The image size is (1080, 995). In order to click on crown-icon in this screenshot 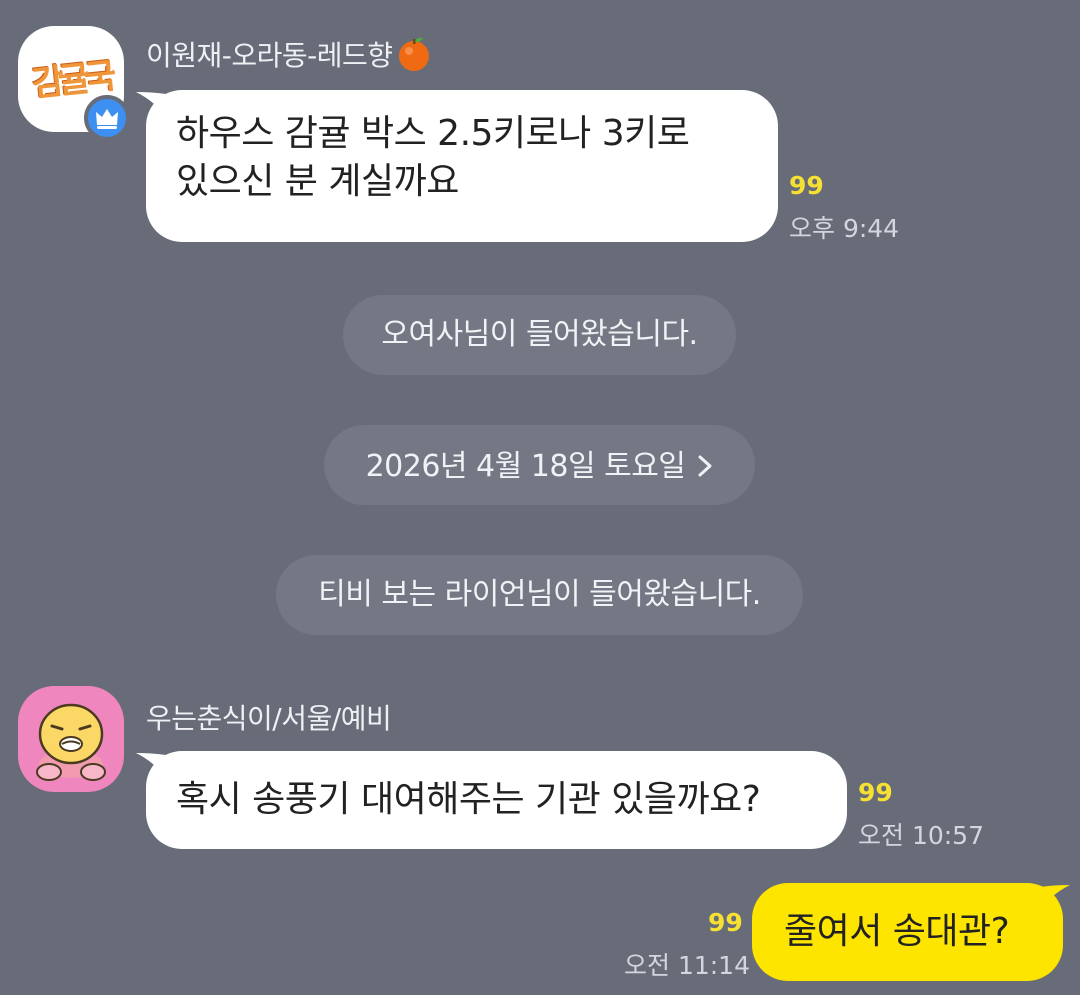, I will do `click(107, 118)`.